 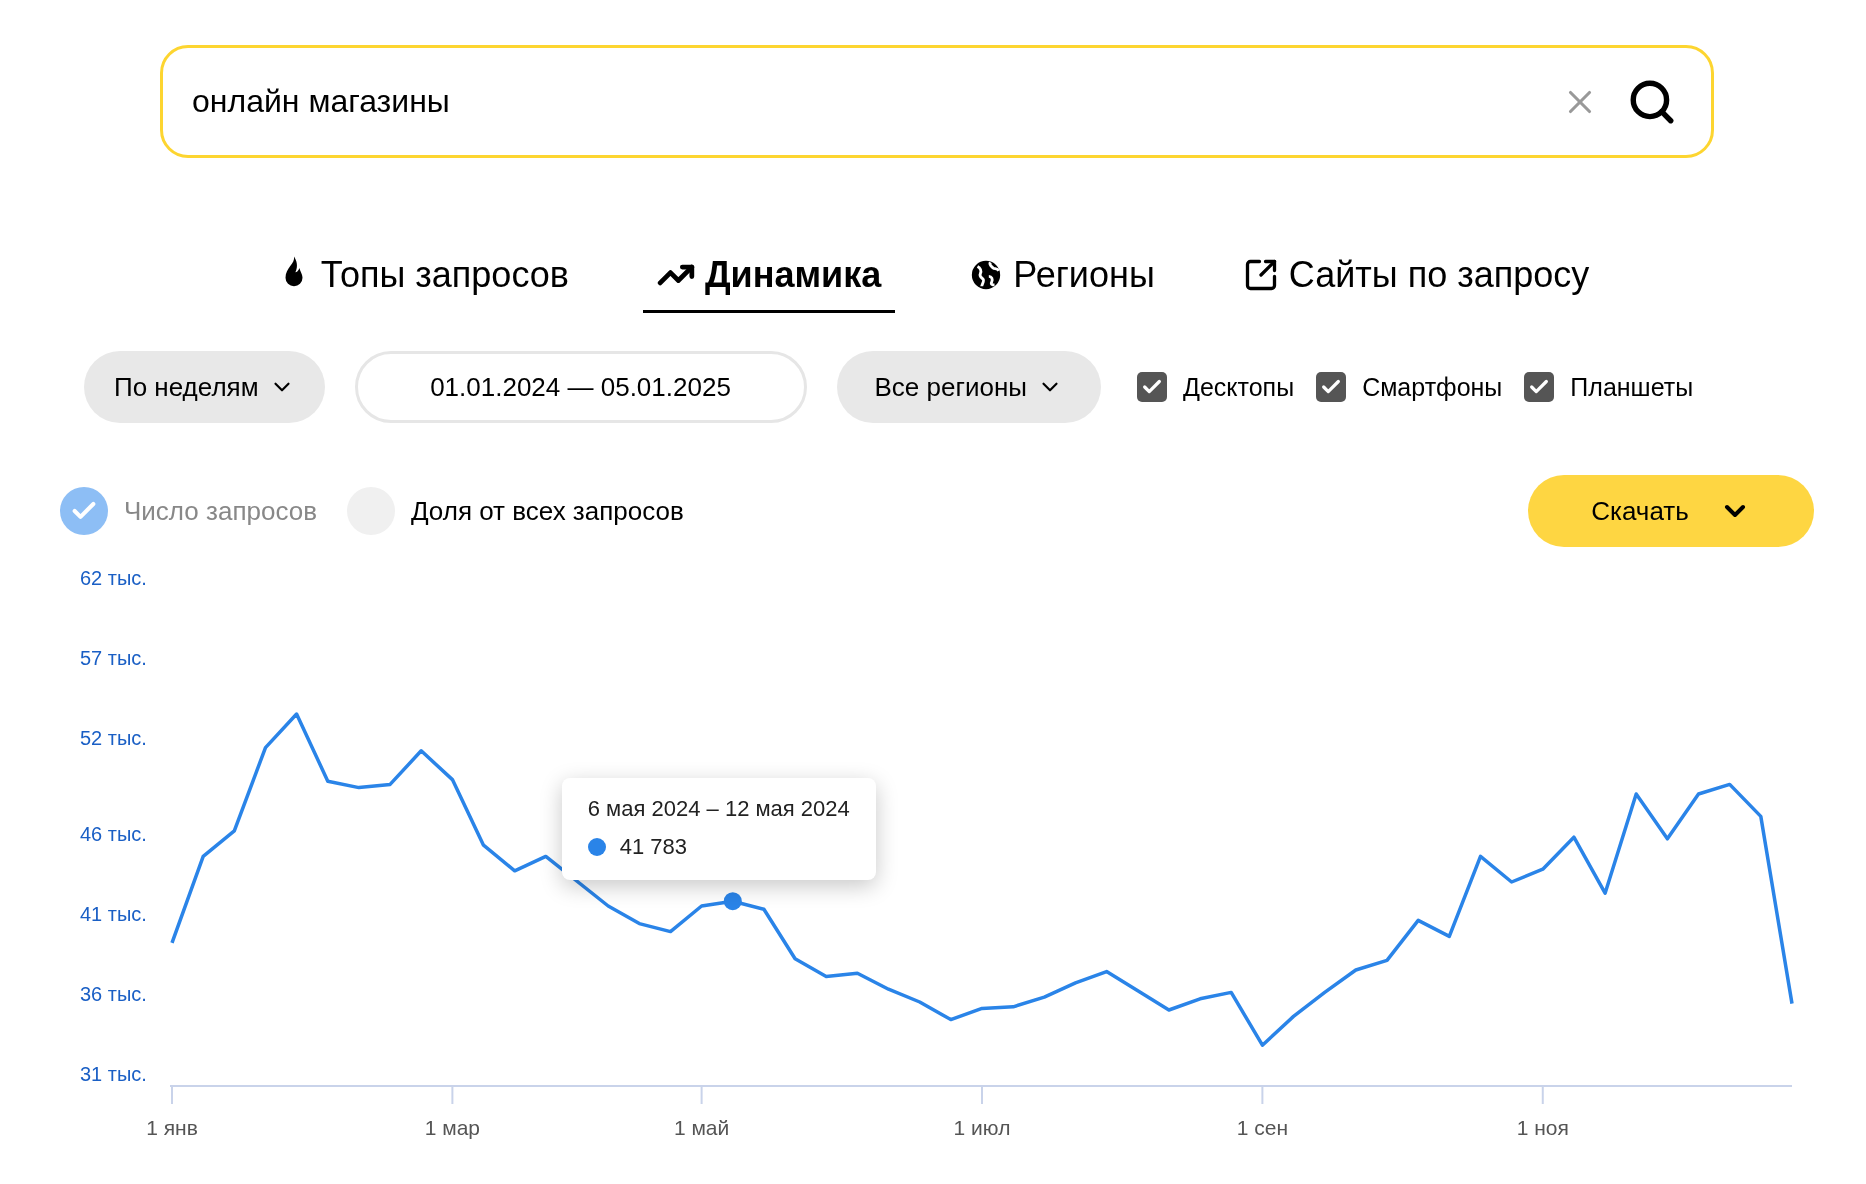 What do you see at coordinates (204, 387) in the screenshot?
I see `period-dropdown: По неделям` at bounding box center [204, 387].